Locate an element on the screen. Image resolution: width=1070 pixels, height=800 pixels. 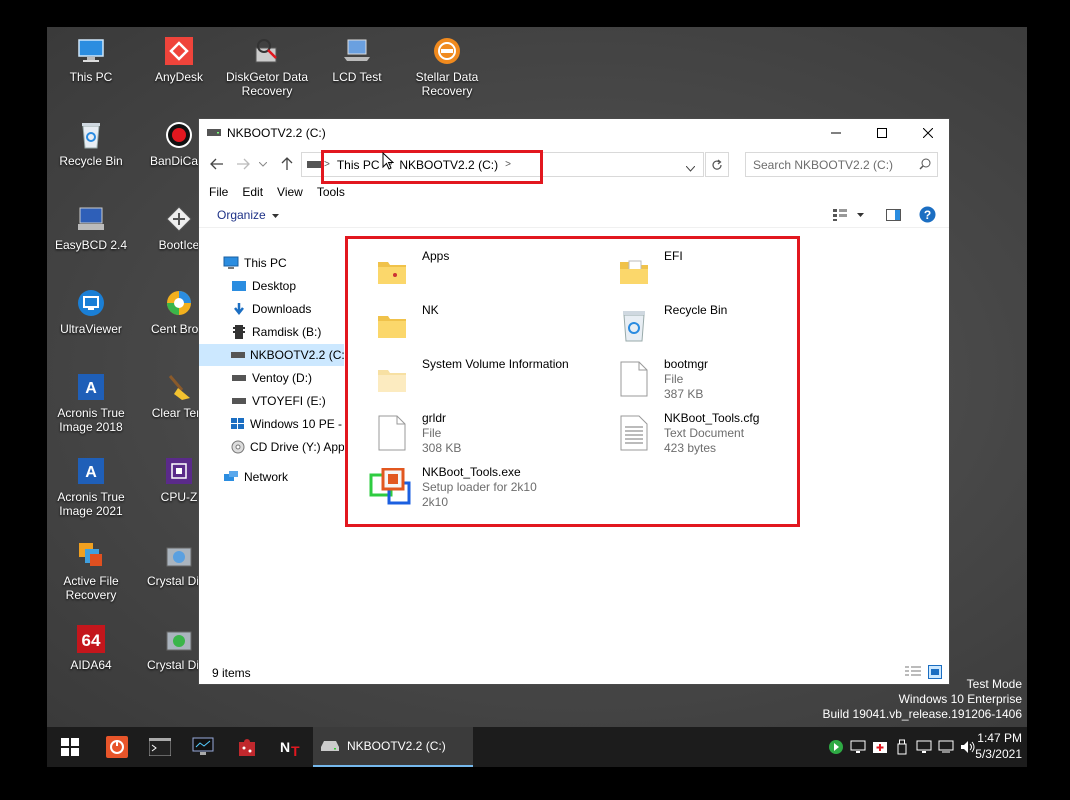
tray-display-icon is located at coordinates (858, 747).